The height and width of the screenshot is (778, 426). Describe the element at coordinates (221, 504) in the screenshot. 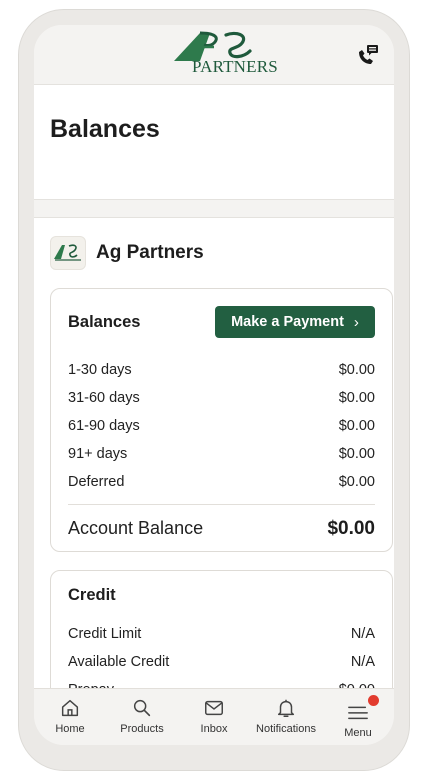

I see `balances-divider` at that location.